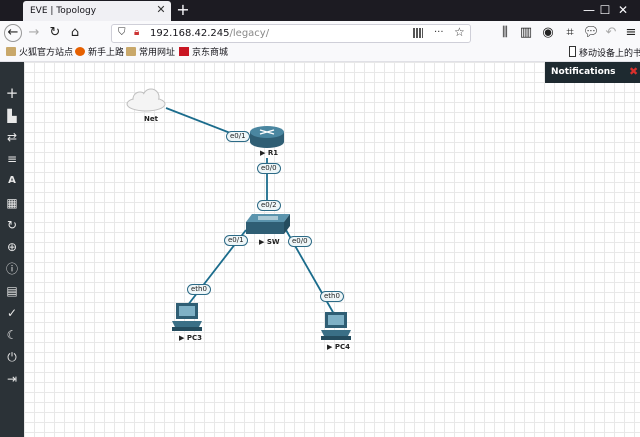  I want to click on browser-tab: EVE | Topology, so click(97, 11).